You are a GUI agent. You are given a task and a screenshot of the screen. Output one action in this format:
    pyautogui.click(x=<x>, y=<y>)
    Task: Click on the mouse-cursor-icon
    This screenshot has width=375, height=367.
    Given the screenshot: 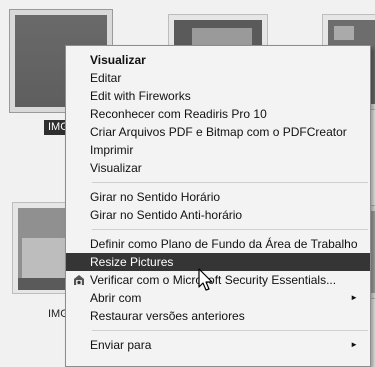 What is the action you would take?
    pyautogui.click(x=205, y=279)
    